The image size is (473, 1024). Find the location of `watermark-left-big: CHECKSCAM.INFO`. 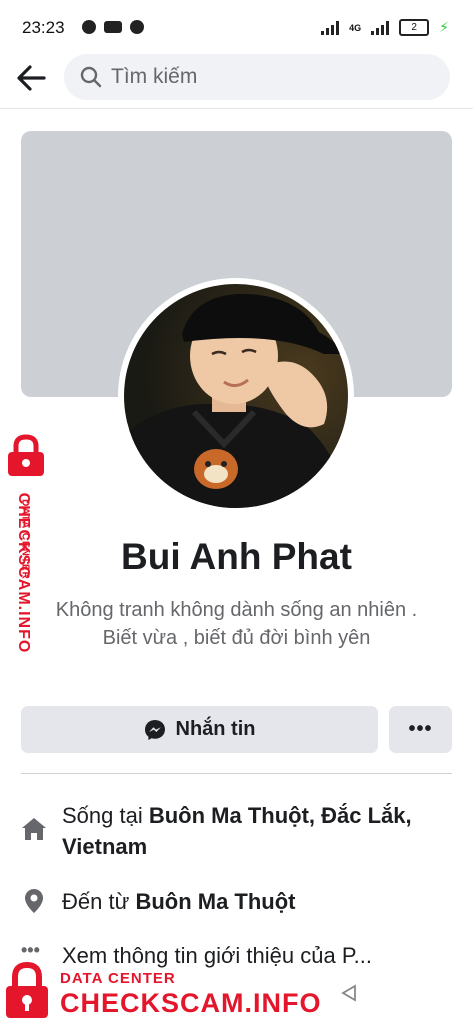

watermark-left-big: CHECKSCAM.INFO is located at coordinates (23, 573).